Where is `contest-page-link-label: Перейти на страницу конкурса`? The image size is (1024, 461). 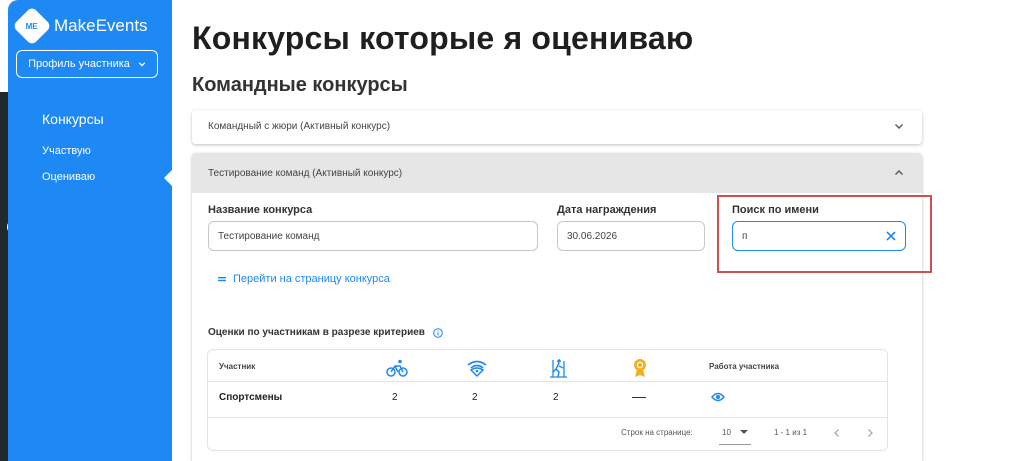 contest-page-link-label: Перейти на страницу конкурса is located at coordinates (311, 279).